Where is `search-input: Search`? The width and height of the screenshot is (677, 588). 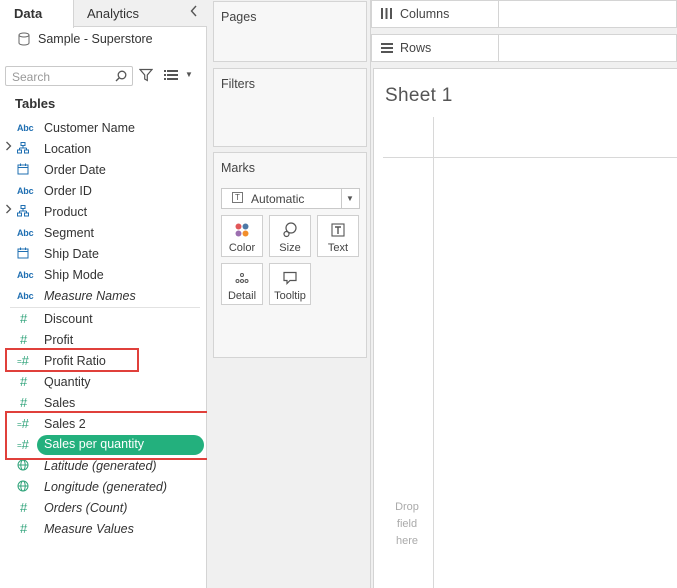 search-input: Search is located at coordinates (69, 76).